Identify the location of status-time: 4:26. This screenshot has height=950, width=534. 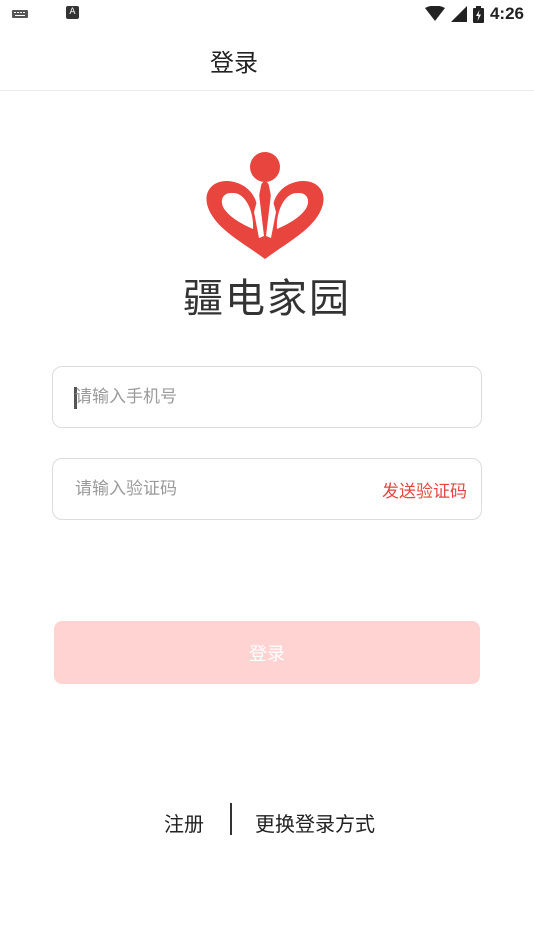
(506, 13).